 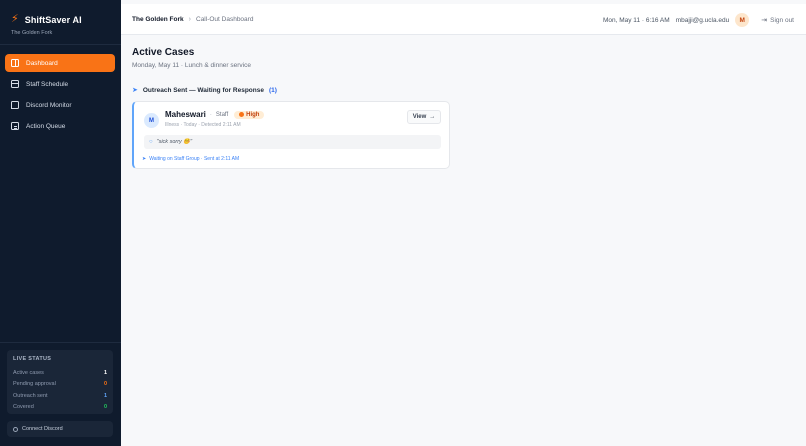 I want to click on live-status-title: LIVE STATUS, so click(x=32, y=359).